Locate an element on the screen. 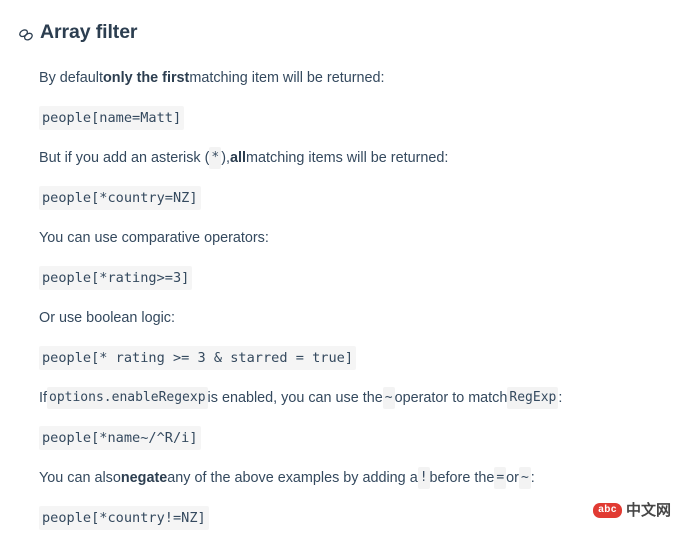 This screenshot has height=538, width=675. text-run: Or use boolean logic: is located at coordinates (107, 318).